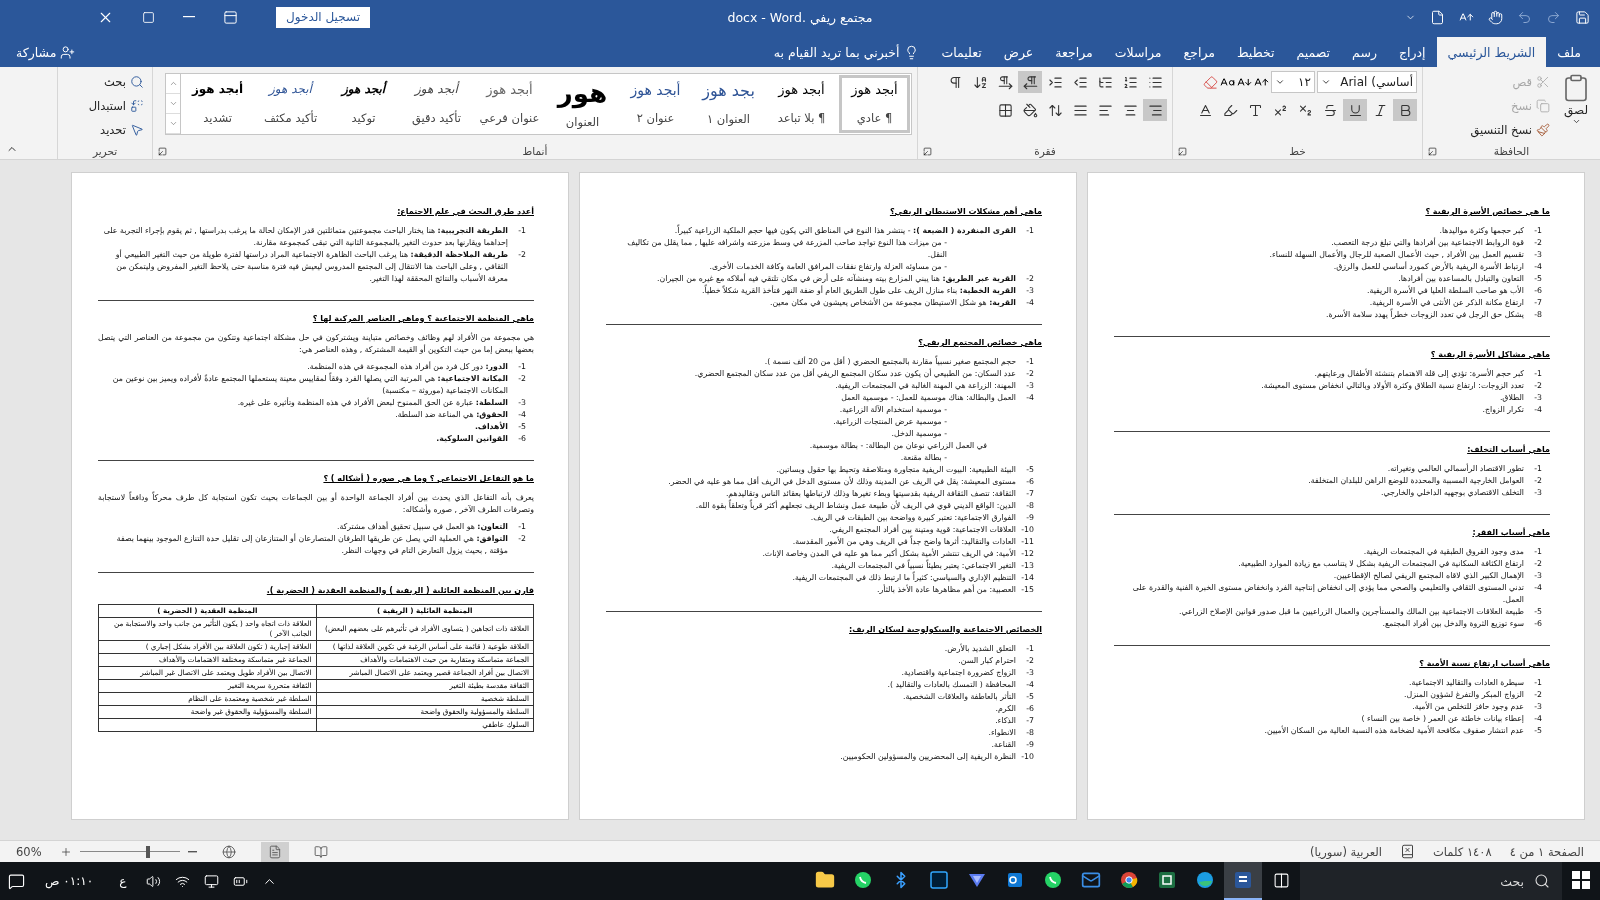  What do you see at coordinates (955, 82) in the screenshot?
I see `pilcrow-icon` at bounding box center [955, 82].